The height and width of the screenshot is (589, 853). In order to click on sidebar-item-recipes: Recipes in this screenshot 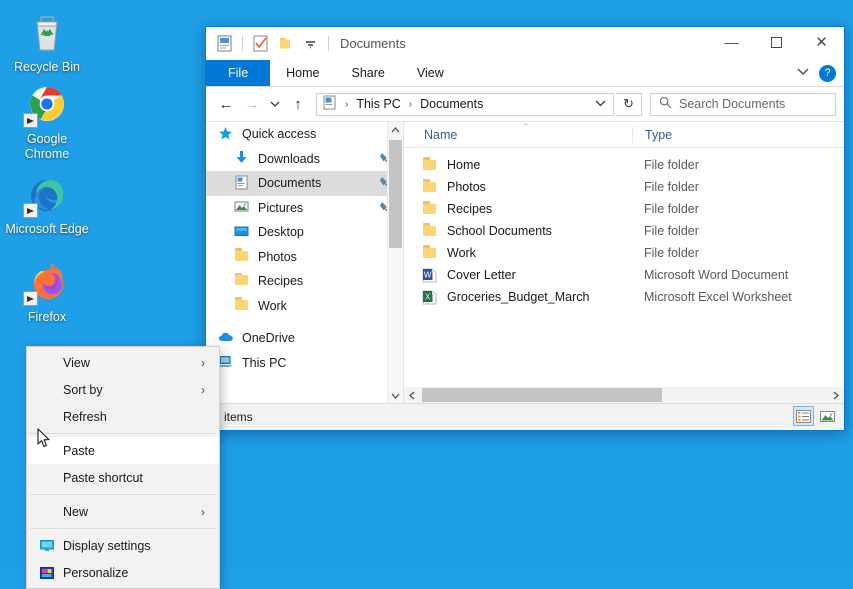, I will do `click(304, 281)`.